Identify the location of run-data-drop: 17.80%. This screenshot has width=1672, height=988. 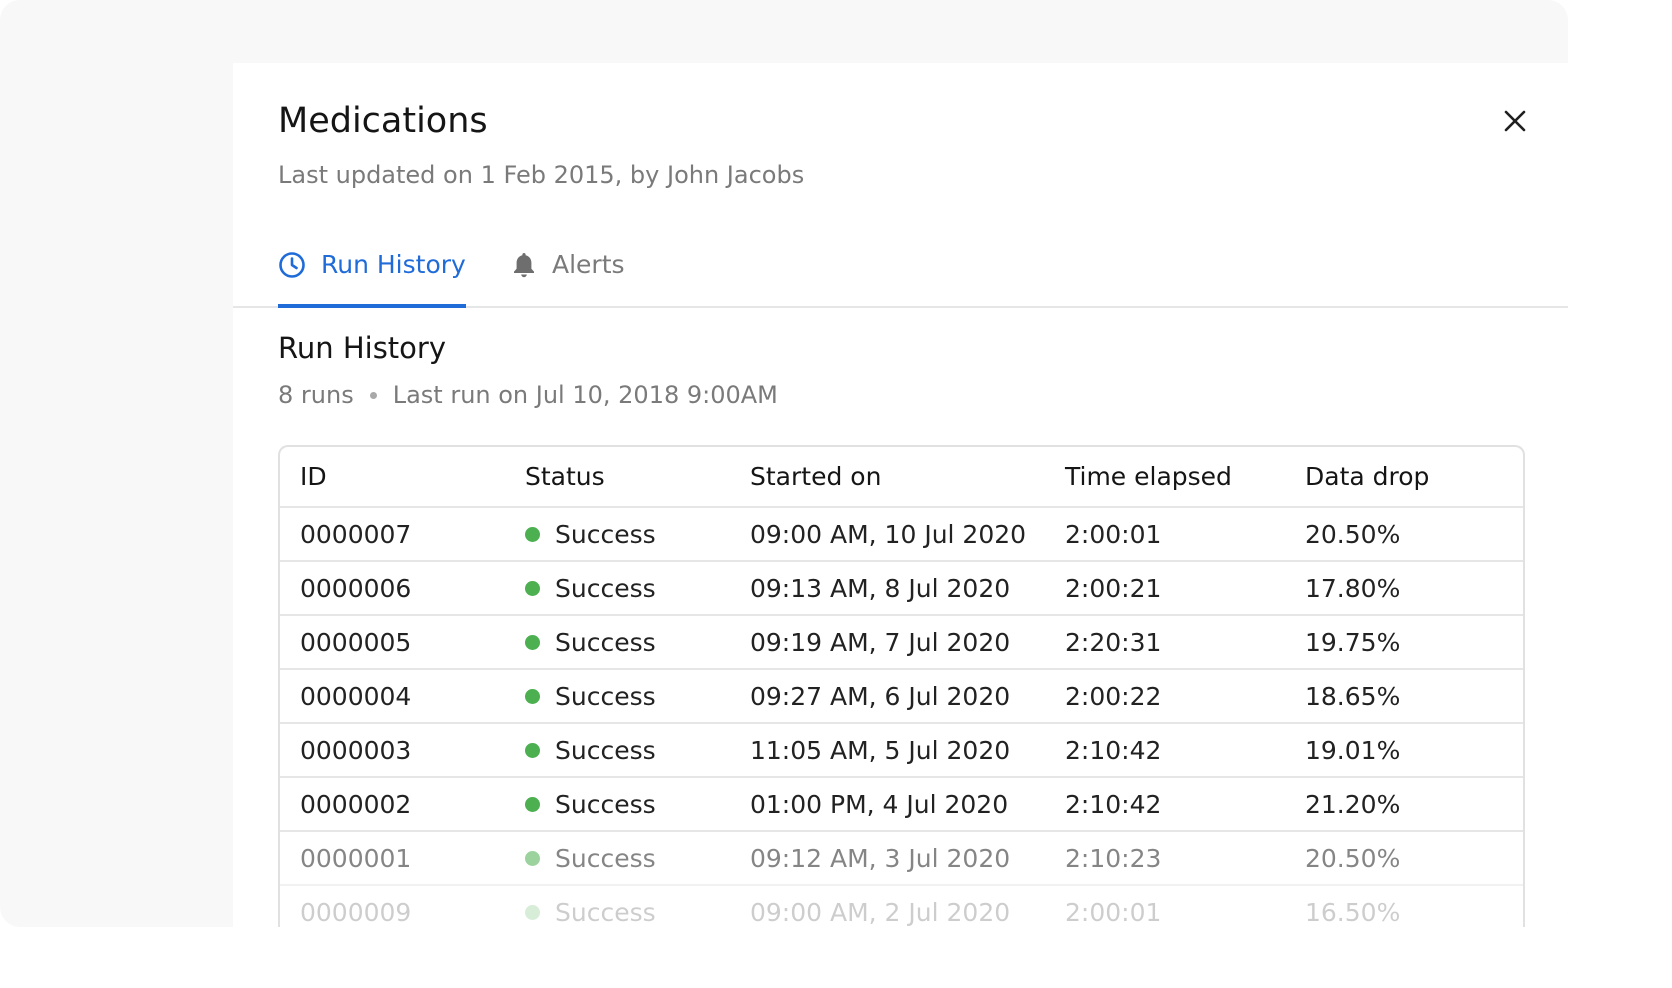
(1353, 588).